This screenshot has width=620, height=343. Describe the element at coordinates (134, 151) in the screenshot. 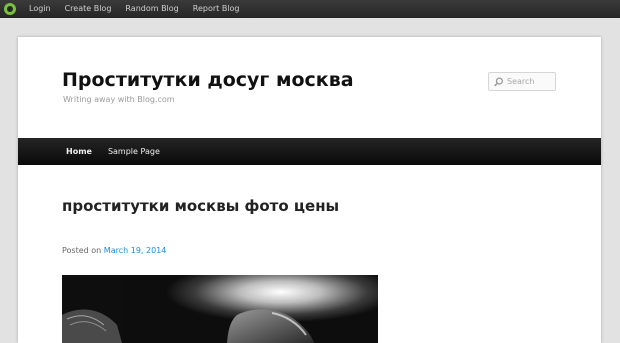

I see `nav-item-sample-page: Sample Page` at that location.